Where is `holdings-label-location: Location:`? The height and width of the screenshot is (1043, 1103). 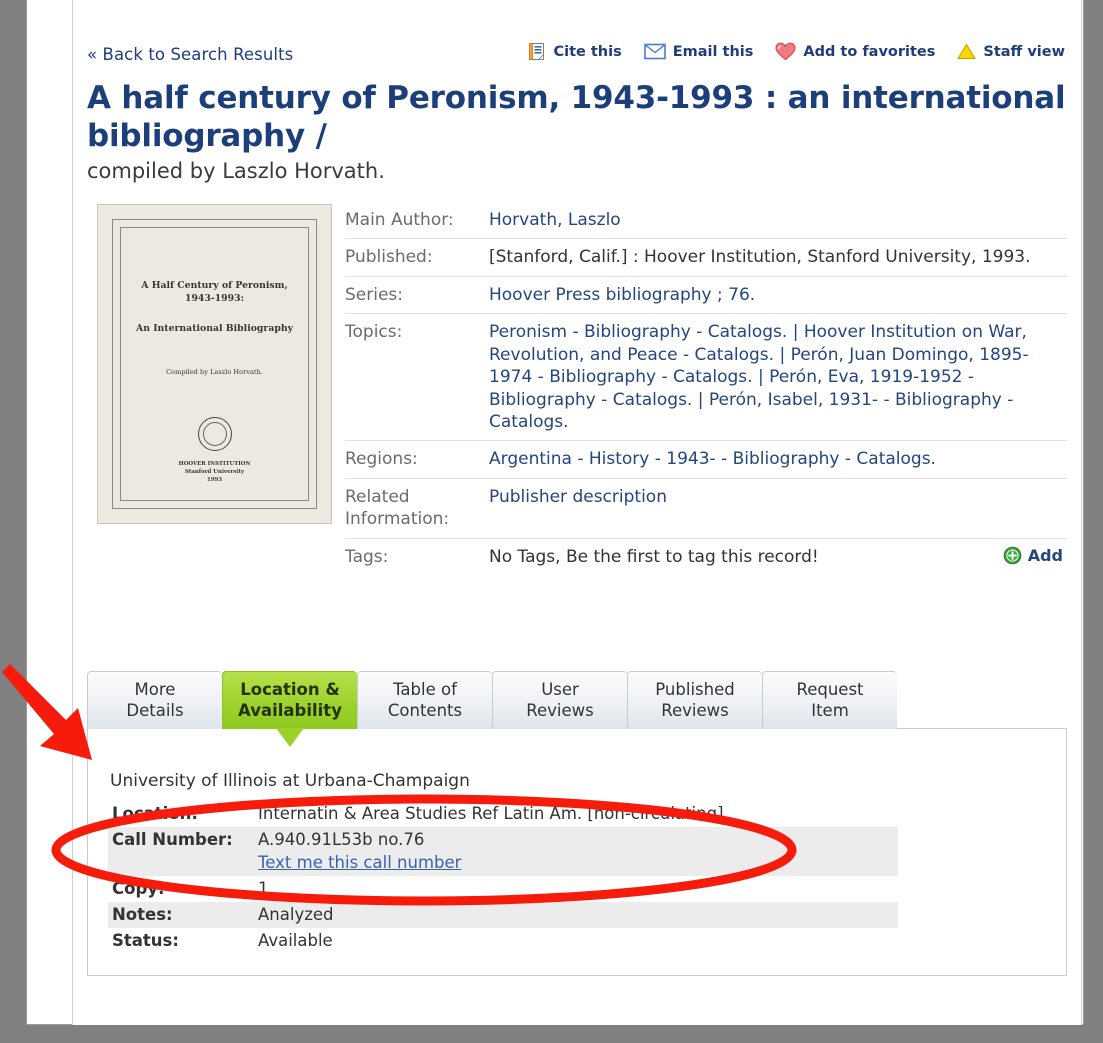 holdings-label-location: Location: is located at coordinates (155, 814).